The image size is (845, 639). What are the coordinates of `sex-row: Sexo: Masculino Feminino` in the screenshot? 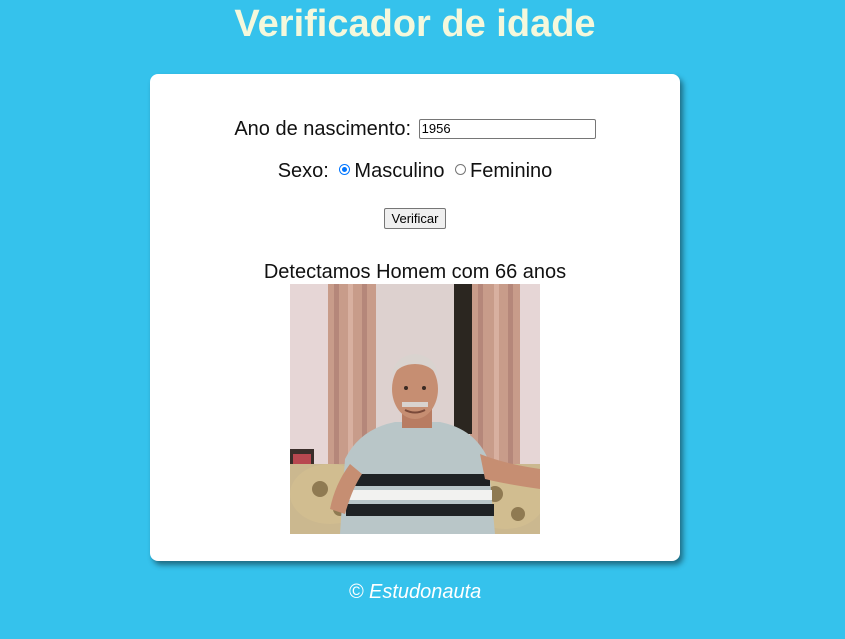 It's located at (415, 171).